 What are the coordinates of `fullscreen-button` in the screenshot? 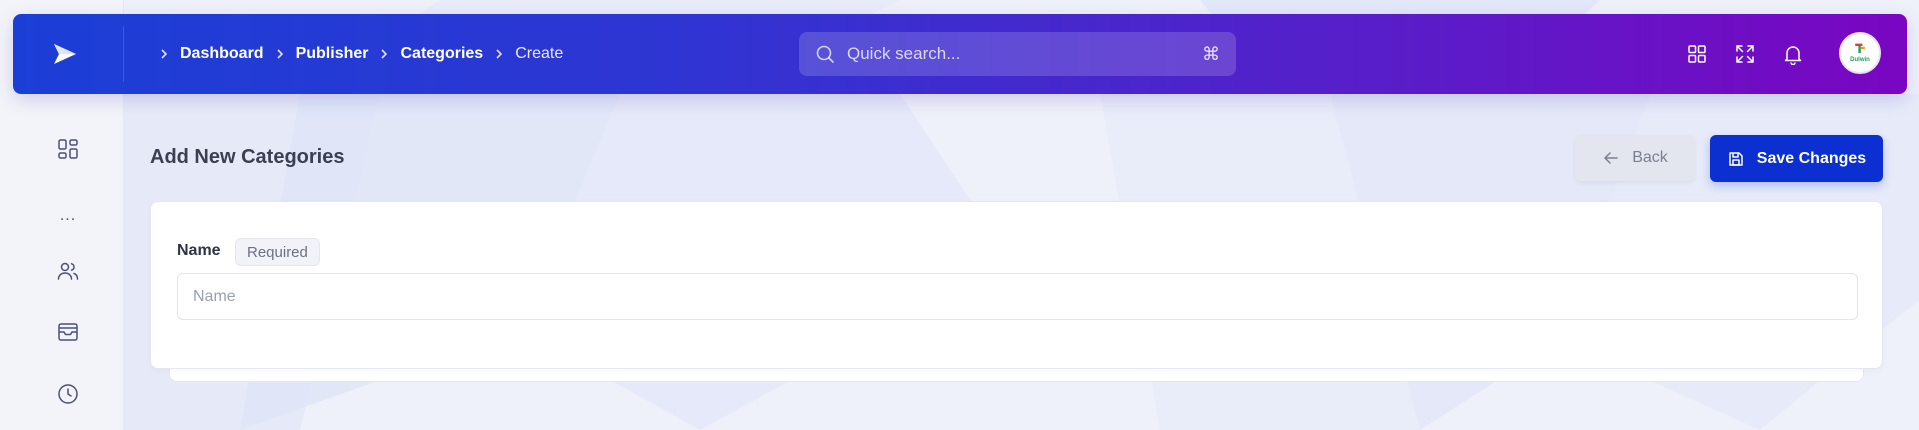 It's located at (1745, 54).